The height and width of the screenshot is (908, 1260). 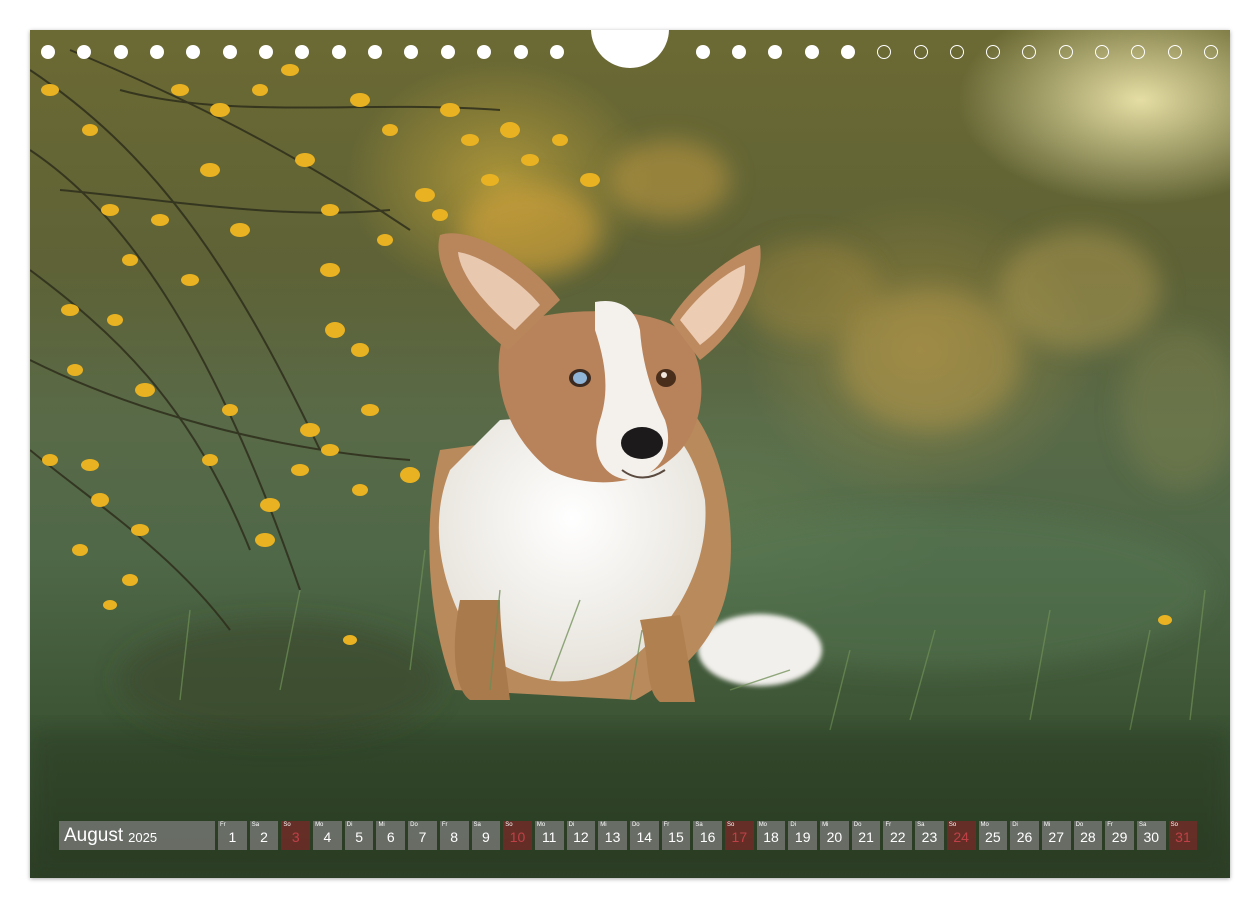 I want to click on day-cell: So 24, so click(x=961, y=835).